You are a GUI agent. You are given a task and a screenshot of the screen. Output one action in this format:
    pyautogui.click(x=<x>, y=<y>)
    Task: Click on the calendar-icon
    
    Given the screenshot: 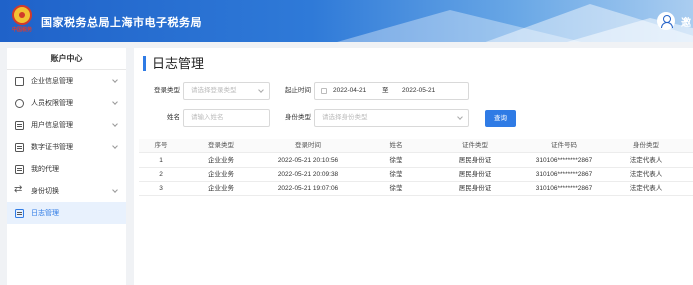 What is the action you would take?
    pyautogui.click(x=324, y=91)
    